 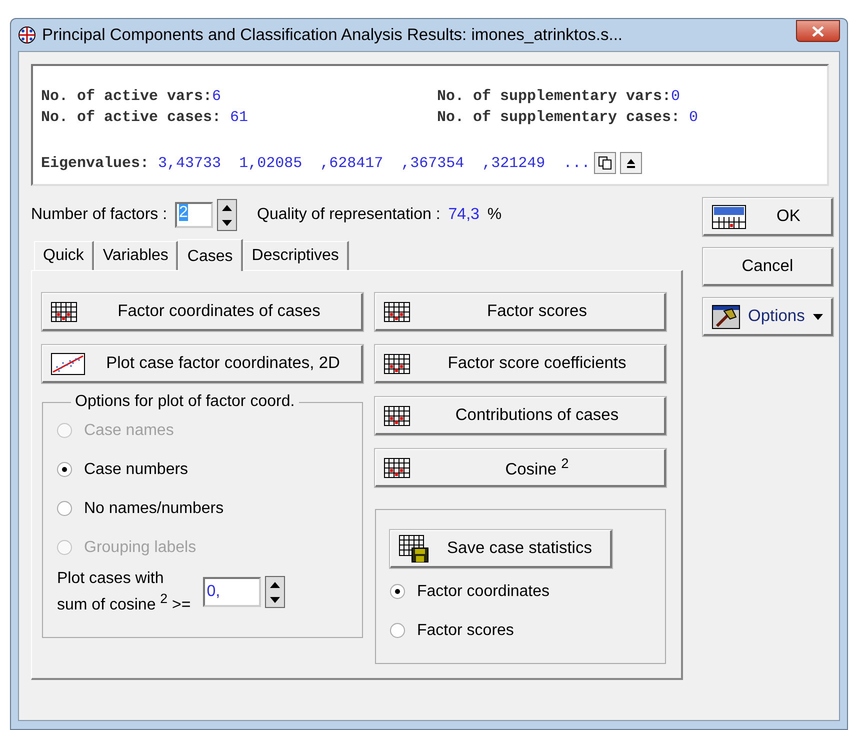 I want to click on factors-label: Number of factors :, so click(x=99, y=215).